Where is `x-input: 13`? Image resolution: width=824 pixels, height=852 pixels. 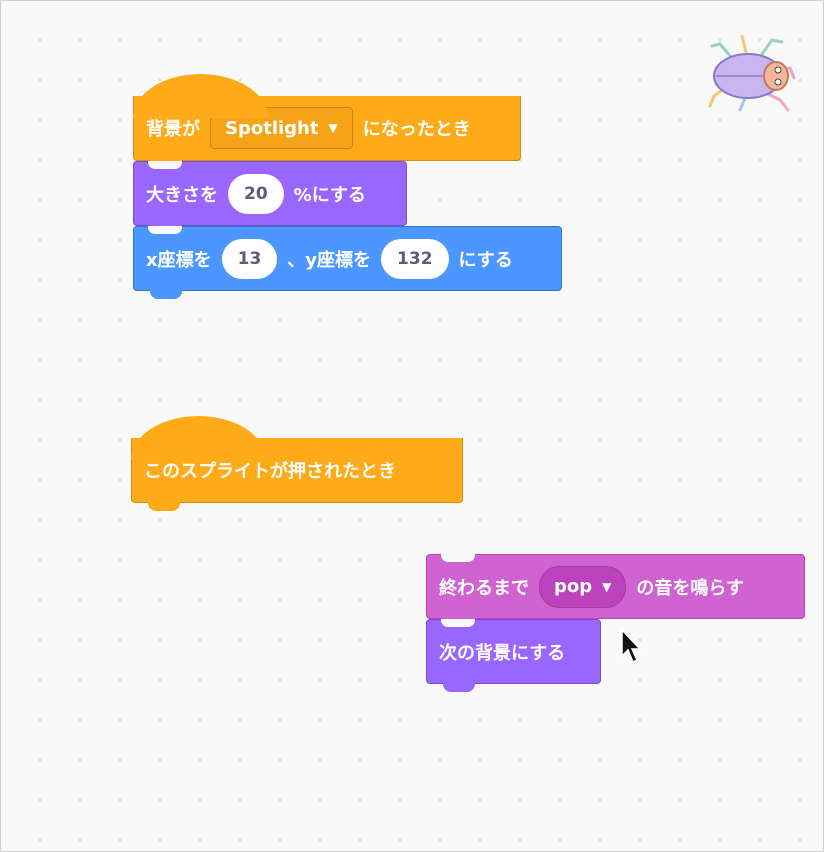 x-input: 13 is located at coordinates (249, 258).